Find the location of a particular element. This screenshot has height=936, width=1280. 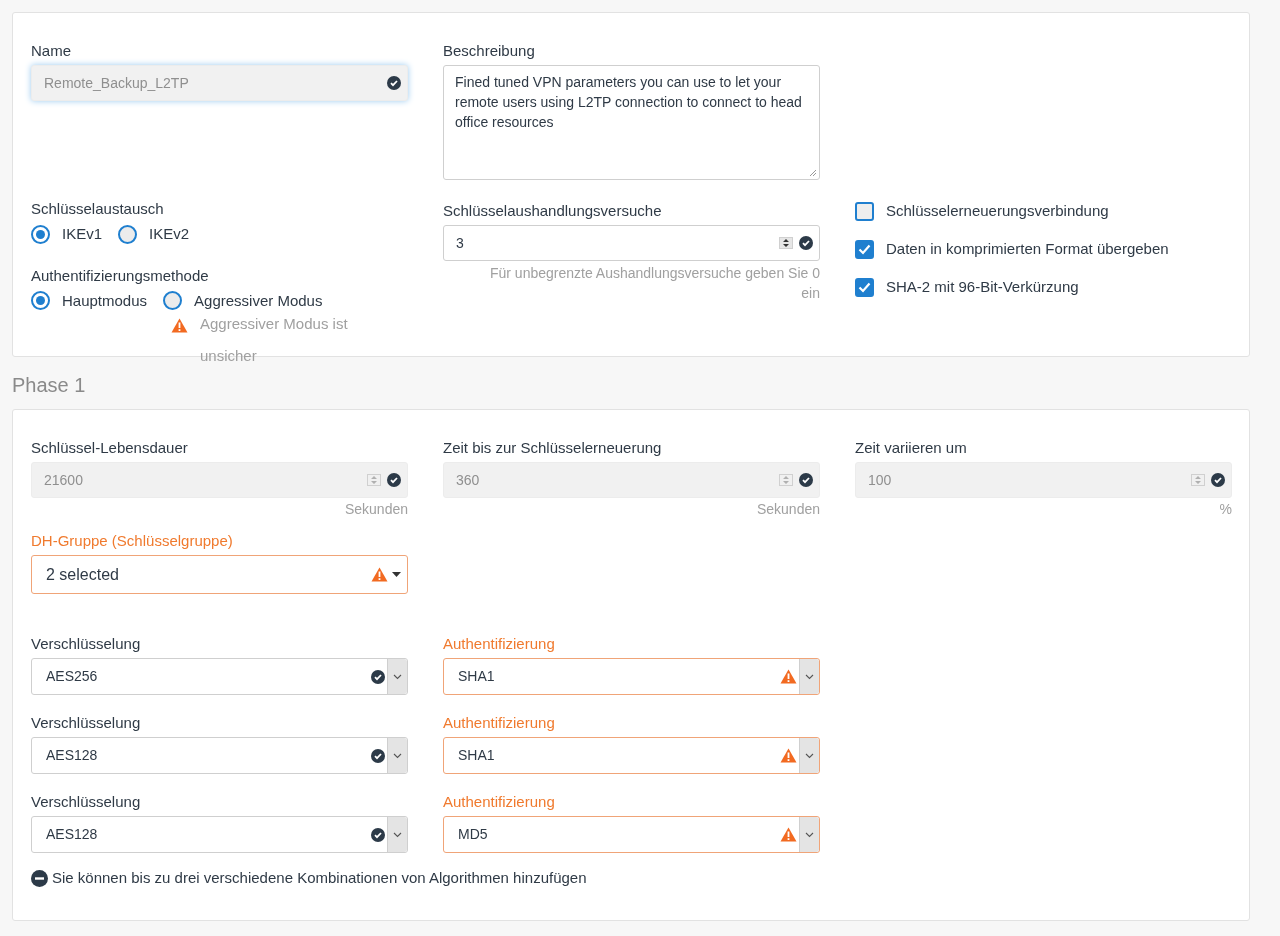

warning-icon is located at coordinates (179, 325).